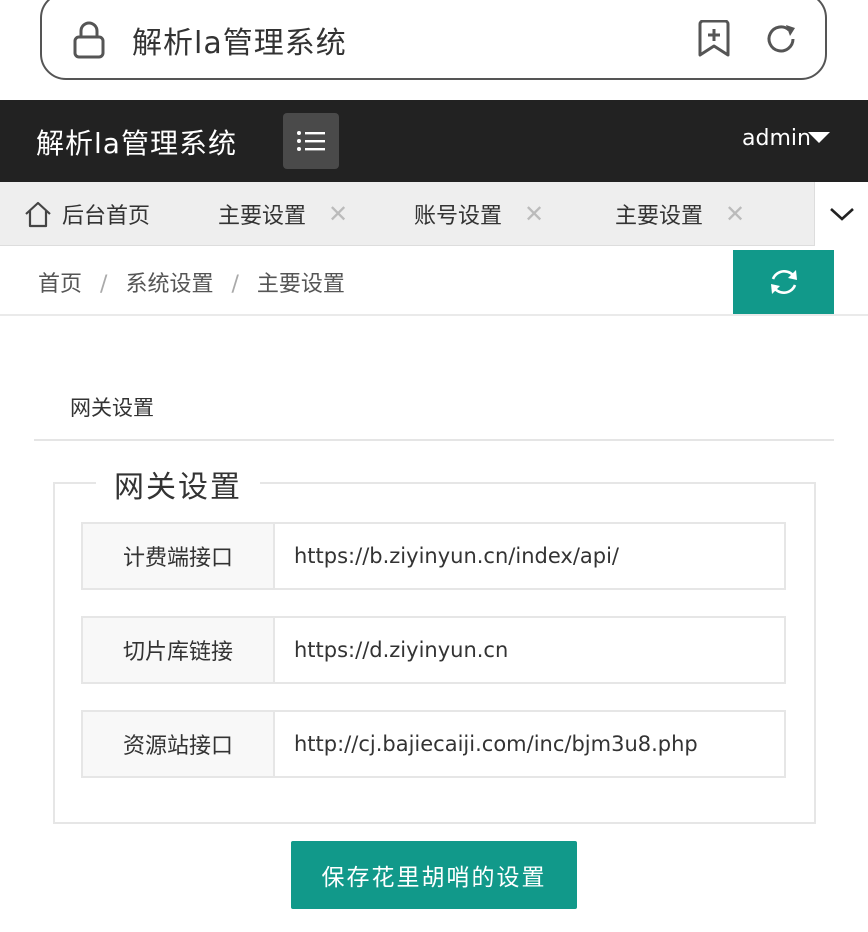 This screenshot has height=932, width=868. I want to click on form-row-resource-api: 资源站接口, so click(433, 744).